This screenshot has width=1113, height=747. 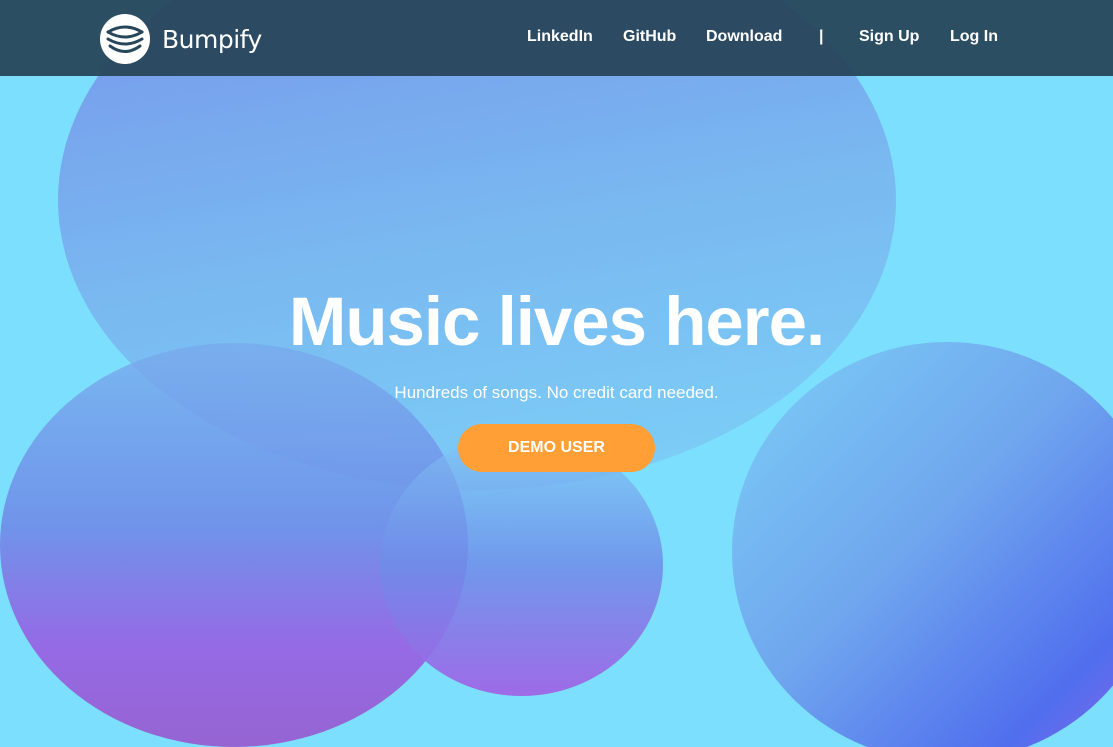 What do you see at coordinates (212, 39) in the screenshot?
I see `brand-name: Bumpify` at bounding box center [212, 39].